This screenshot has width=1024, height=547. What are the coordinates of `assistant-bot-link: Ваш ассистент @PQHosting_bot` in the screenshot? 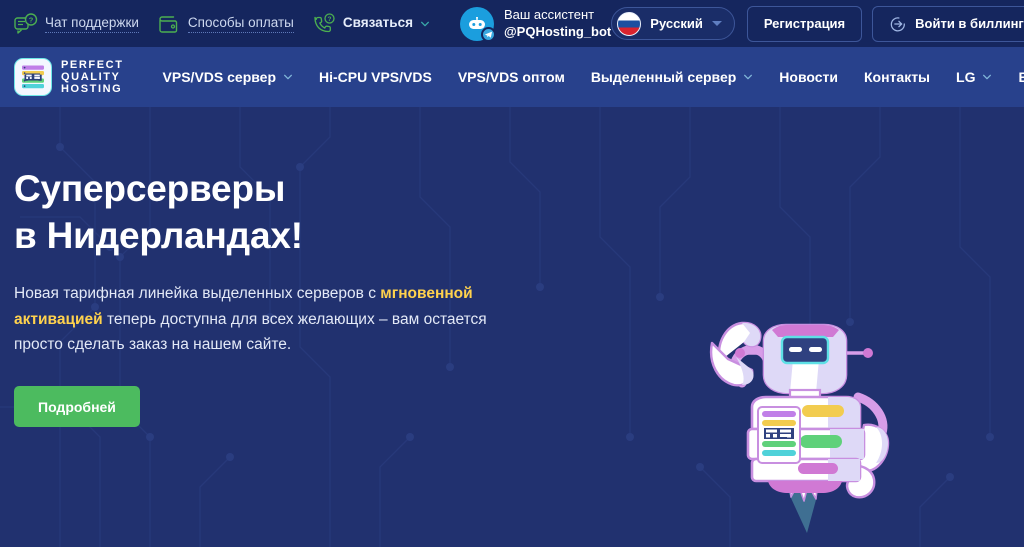 It's located at (535, 24).